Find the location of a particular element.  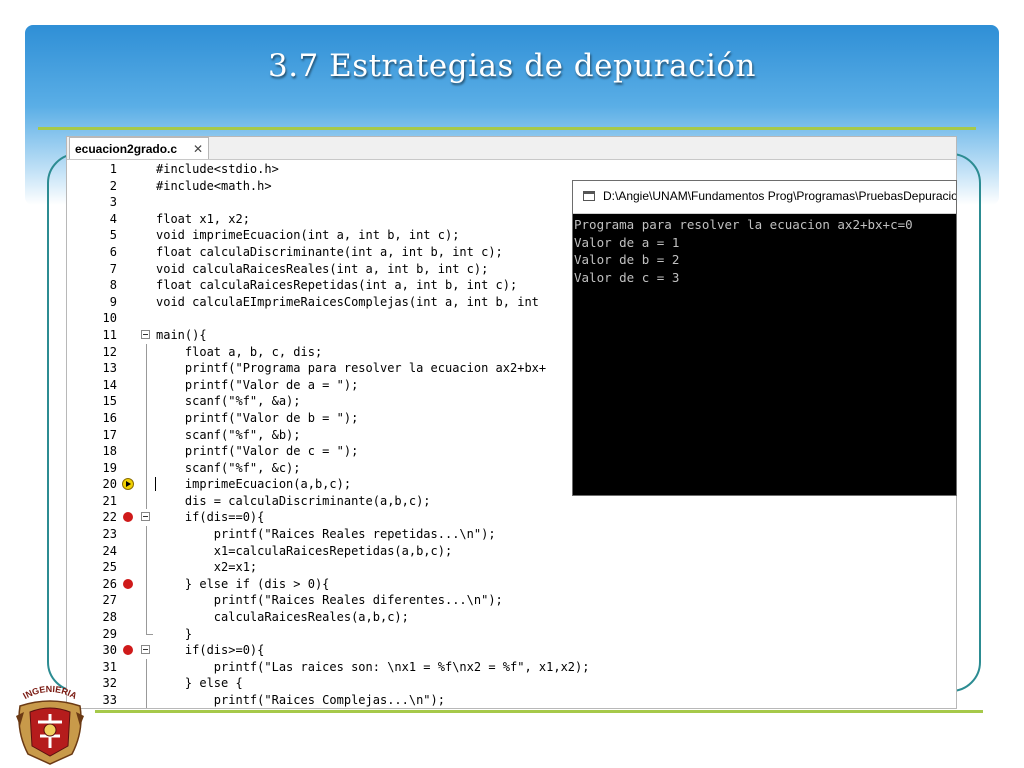

line-number: 25 is located at coordinates (92, 567).